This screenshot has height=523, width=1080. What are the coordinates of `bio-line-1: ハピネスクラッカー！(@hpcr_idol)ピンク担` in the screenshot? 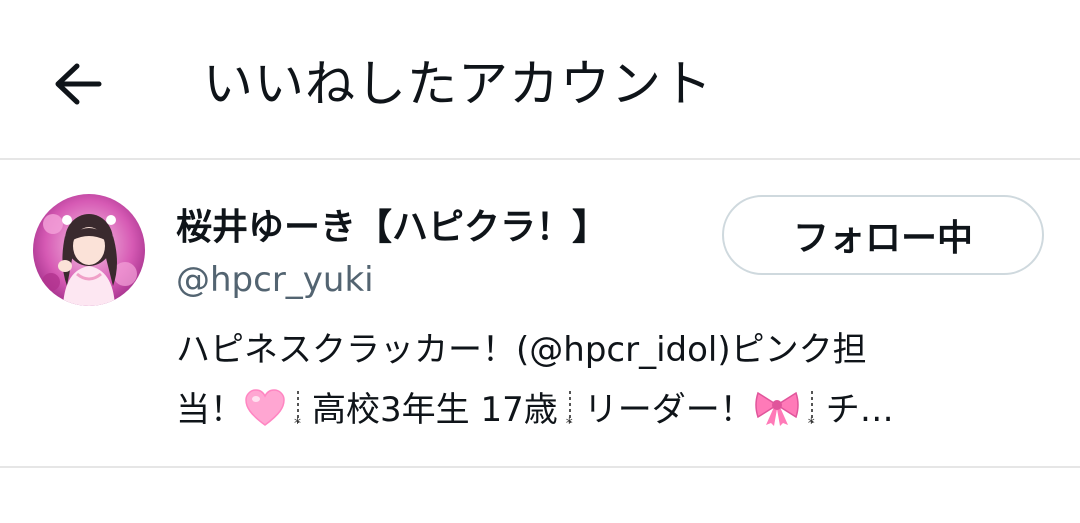 It's located at (601, 350).